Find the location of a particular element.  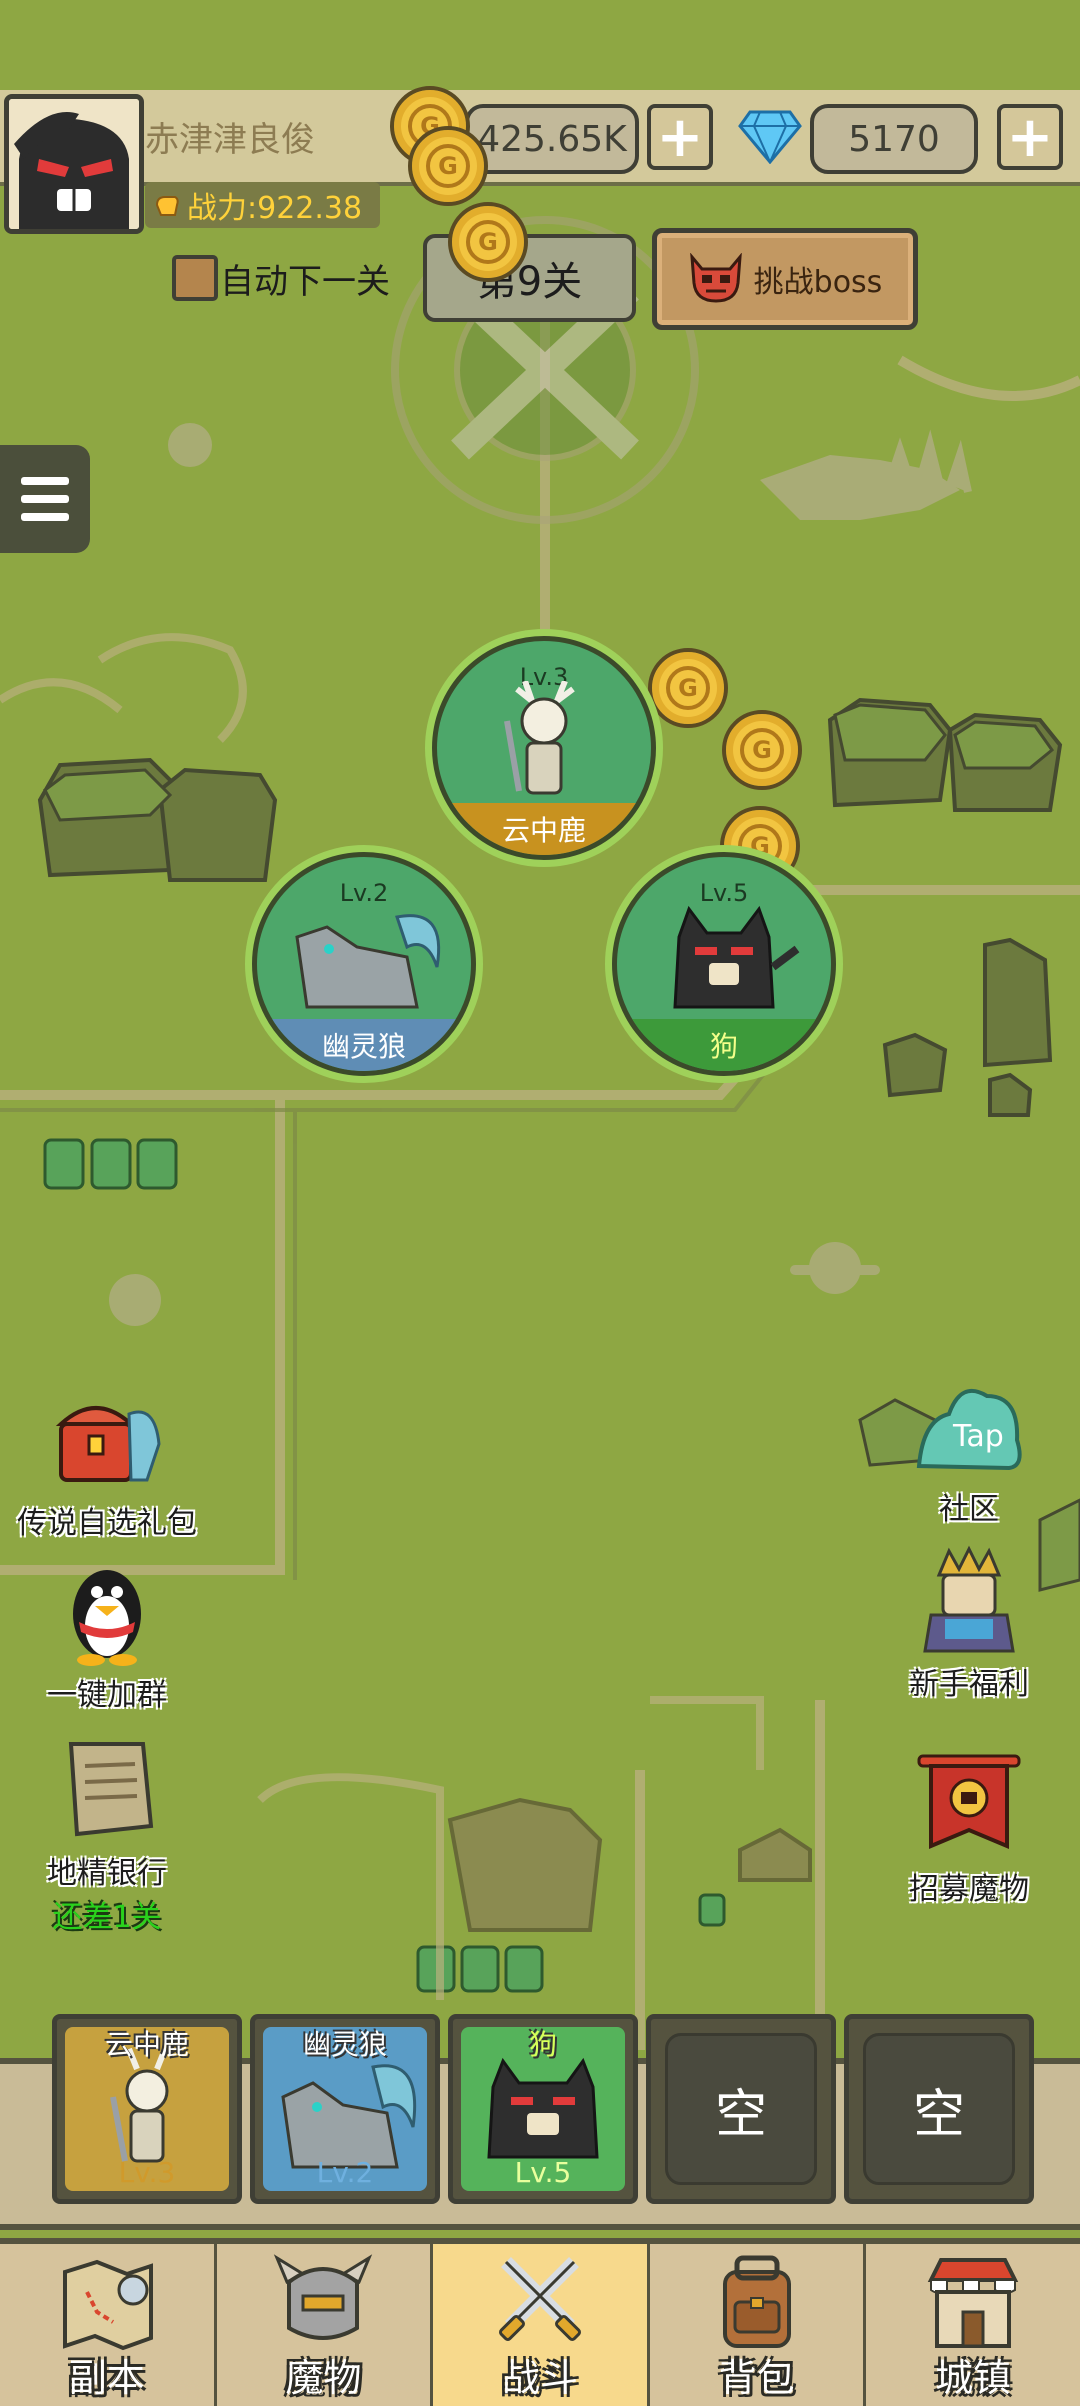

bottom-nav: 副本 魔物 战斗 背包 城镇 is located at coordinates (540, 2322).